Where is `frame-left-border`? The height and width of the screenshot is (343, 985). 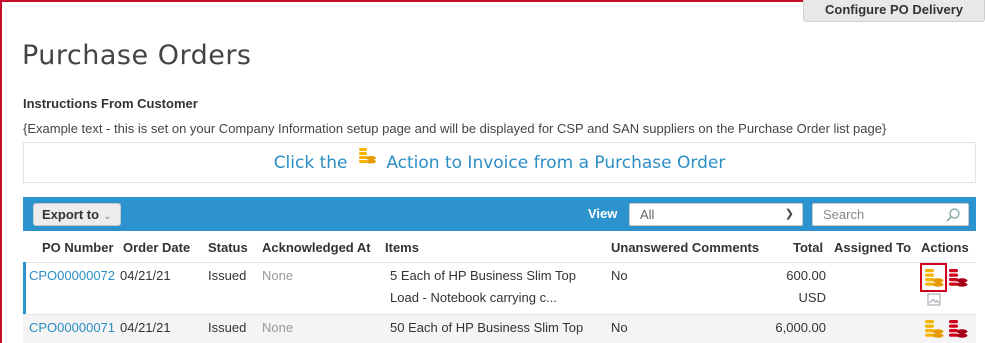
frame-left-border is located at coordinates (1, 171).